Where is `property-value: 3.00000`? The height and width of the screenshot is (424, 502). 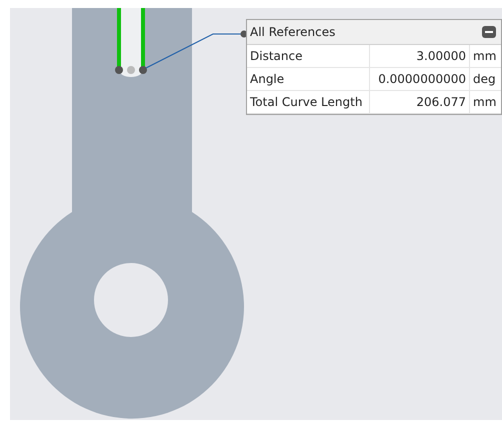 property-value: 3.00000 is located at coordinates (420, 56).